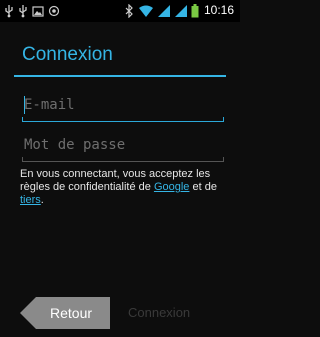 This screenshot has width=320, height=337. What do you see at coordinates (71, 313) in the screenshot?
I see `back-button-label: Retour` at bounding box center [71, 313].